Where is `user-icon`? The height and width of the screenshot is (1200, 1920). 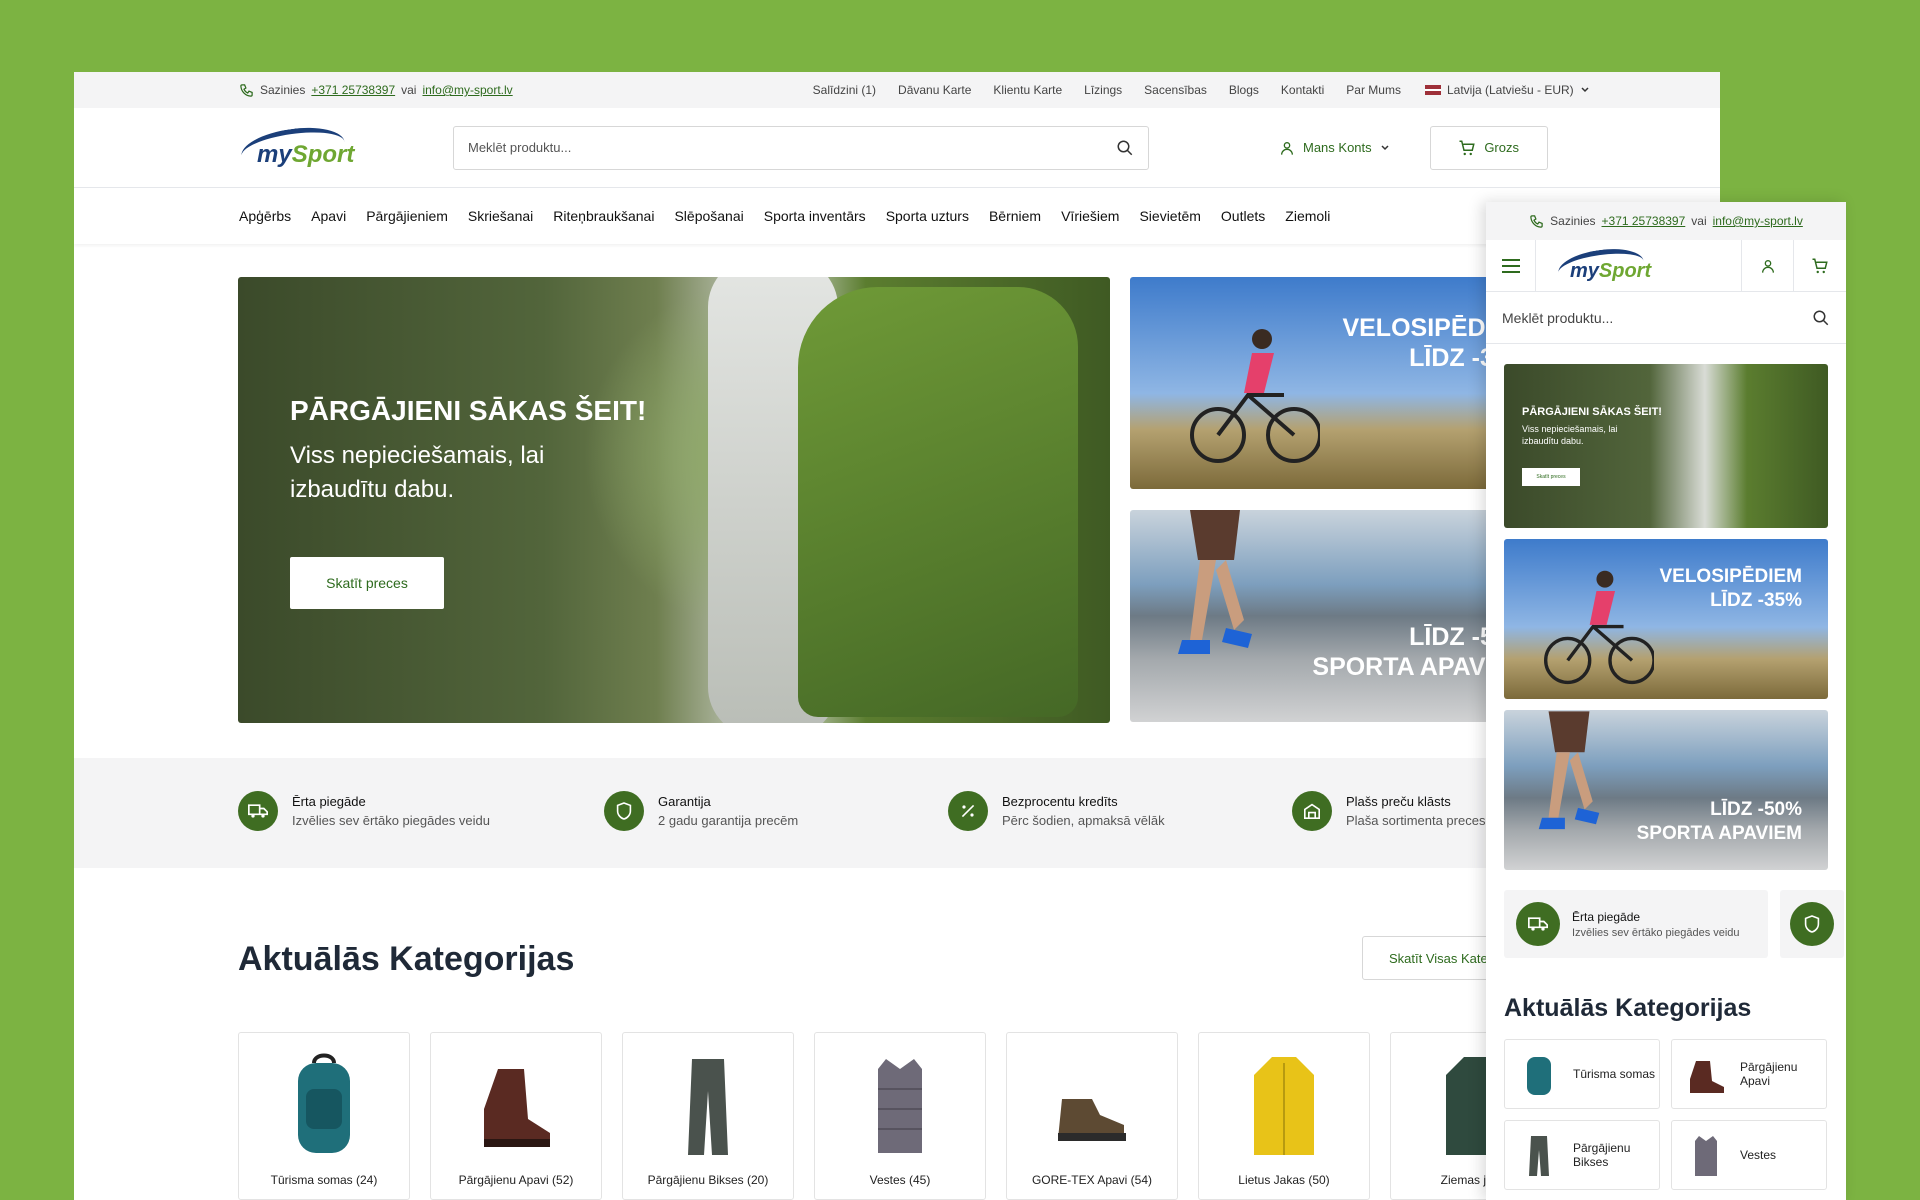 user-icon is located at coordinates (1767, 266).